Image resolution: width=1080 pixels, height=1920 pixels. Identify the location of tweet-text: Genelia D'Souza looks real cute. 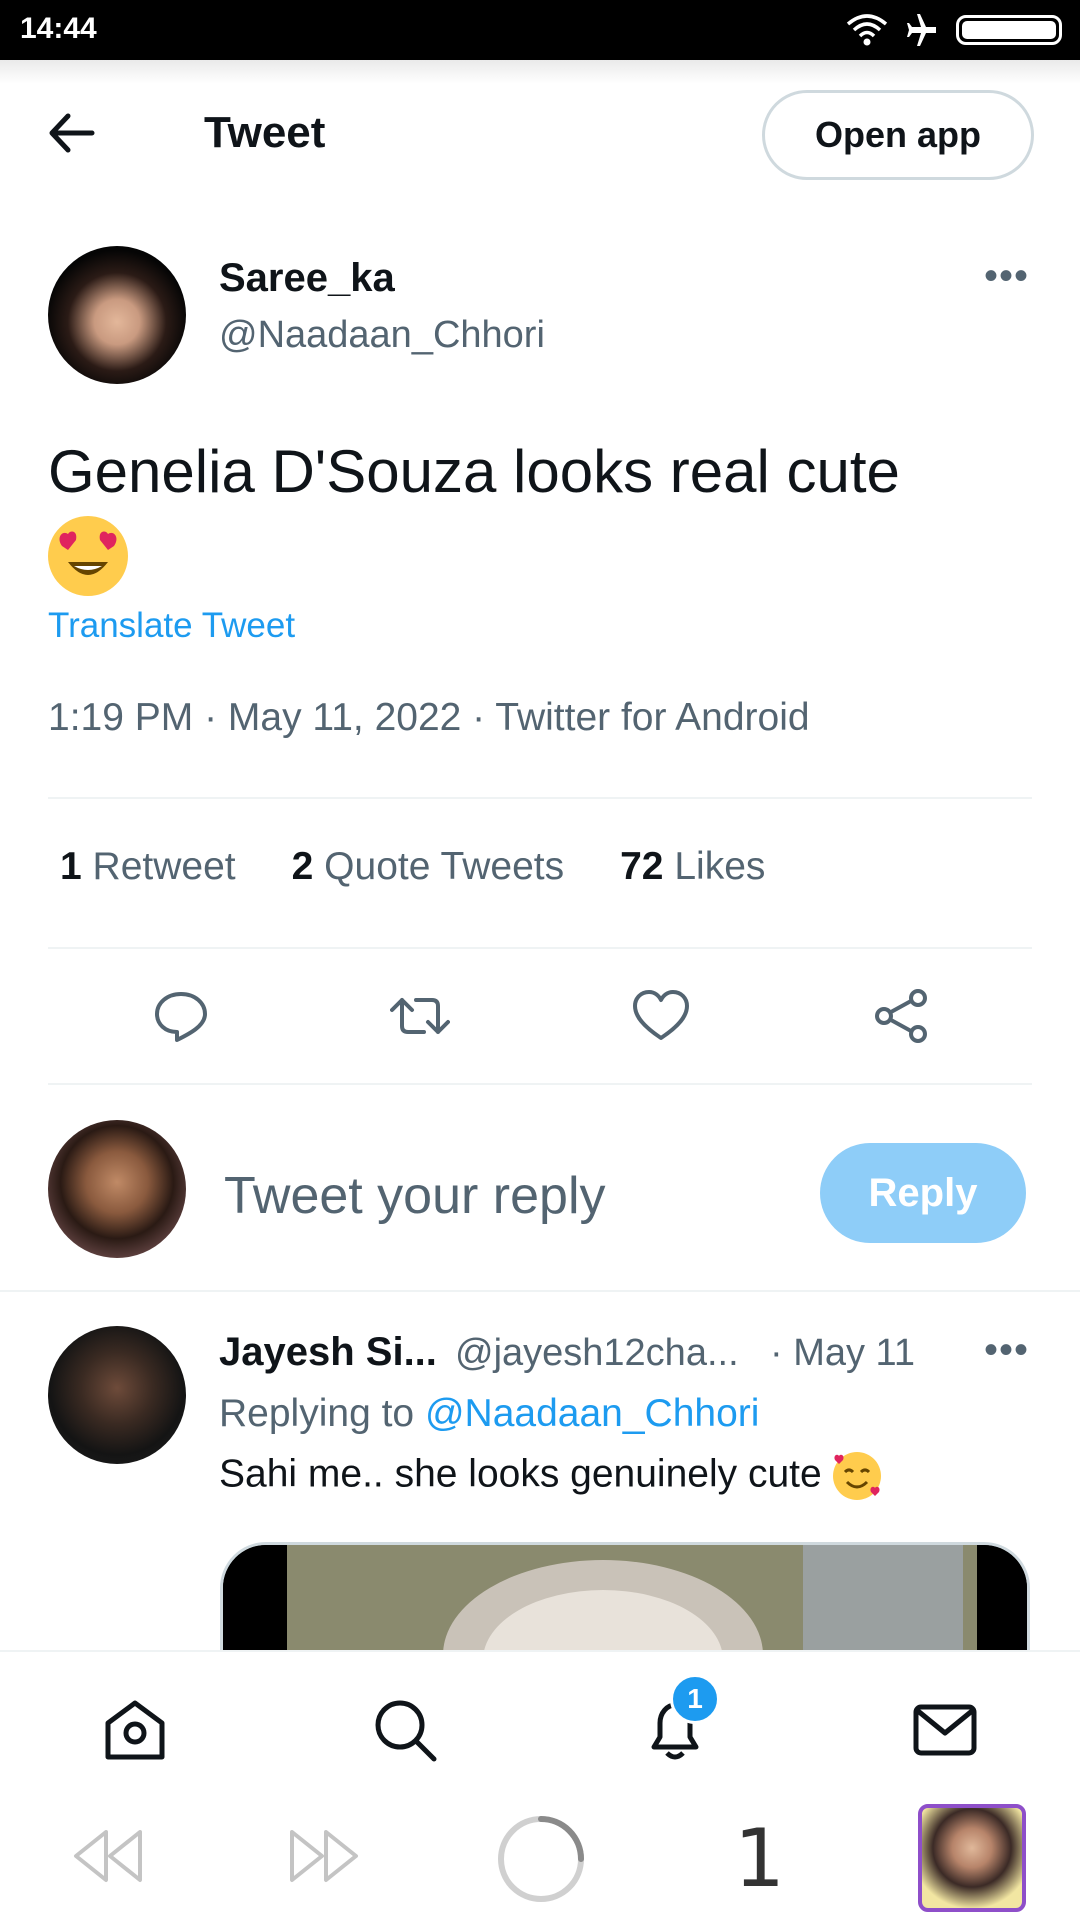
(543, 514).